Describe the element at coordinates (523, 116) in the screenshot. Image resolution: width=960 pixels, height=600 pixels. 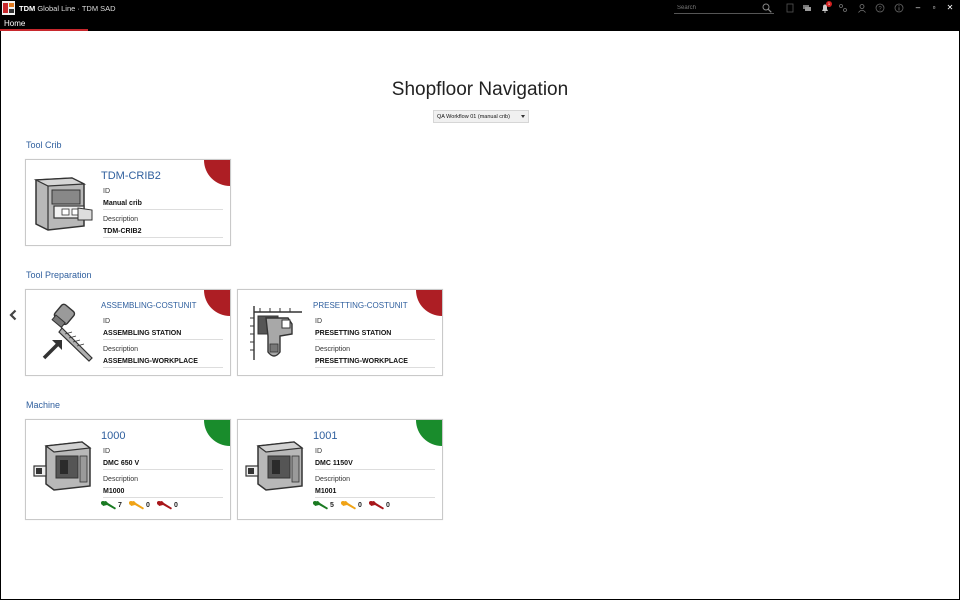
I see `caret-down-icon` at that location.